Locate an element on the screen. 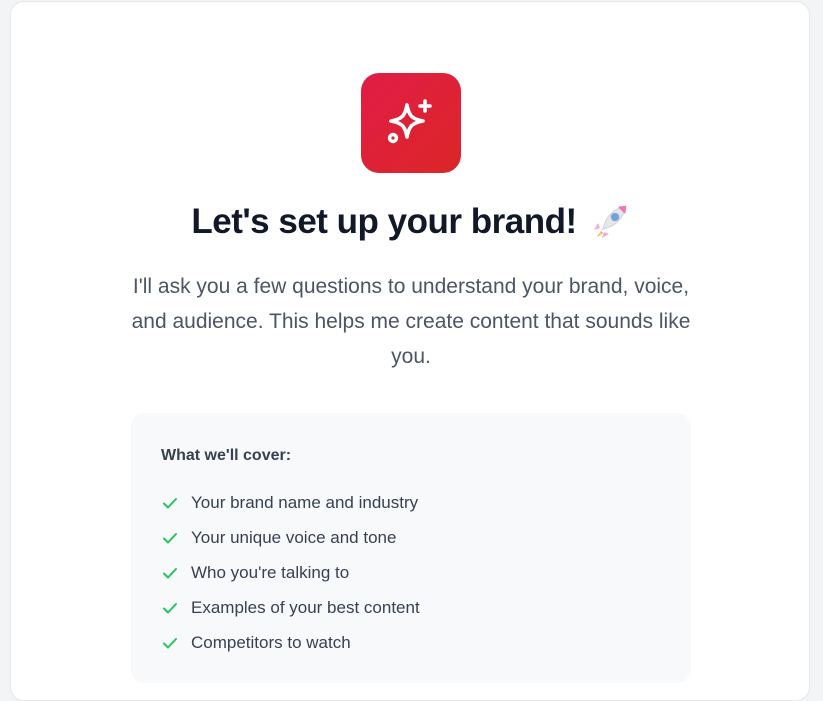  list-item: Your brand name and industry is located at coordinates (290, 502).